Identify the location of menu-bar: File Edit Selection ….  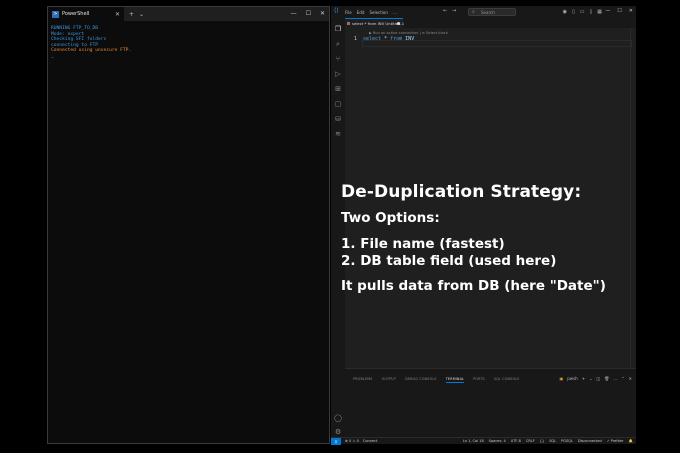
(371, 12).